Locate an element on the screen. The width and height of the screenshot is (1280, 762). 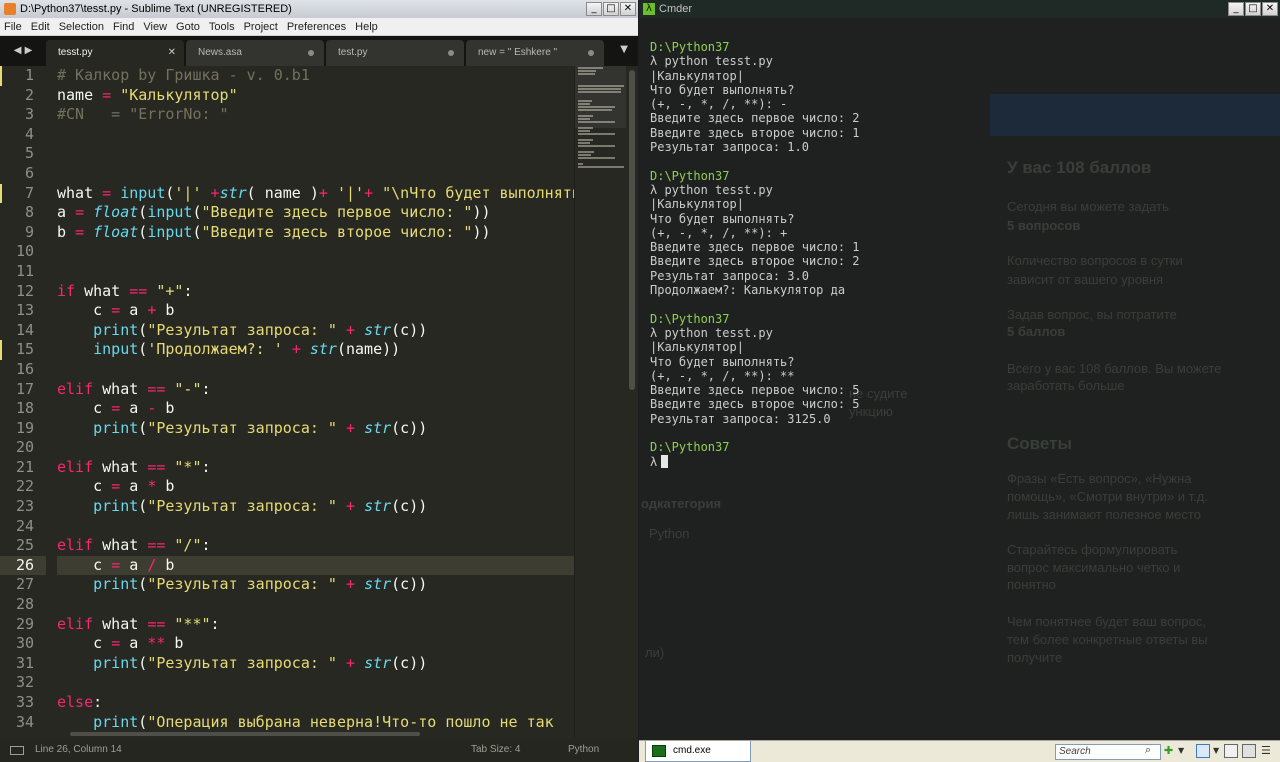
code-token: c is located at coordinates (84, 643).